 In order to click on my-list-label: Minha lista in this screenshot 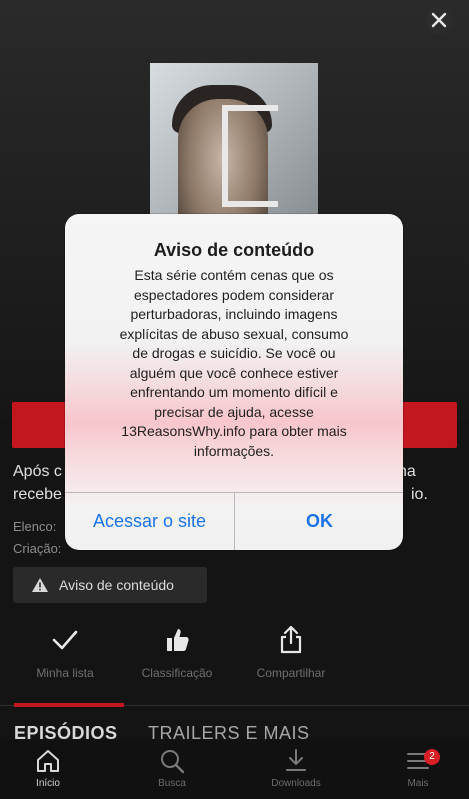, I will do `click(65, 673)`.